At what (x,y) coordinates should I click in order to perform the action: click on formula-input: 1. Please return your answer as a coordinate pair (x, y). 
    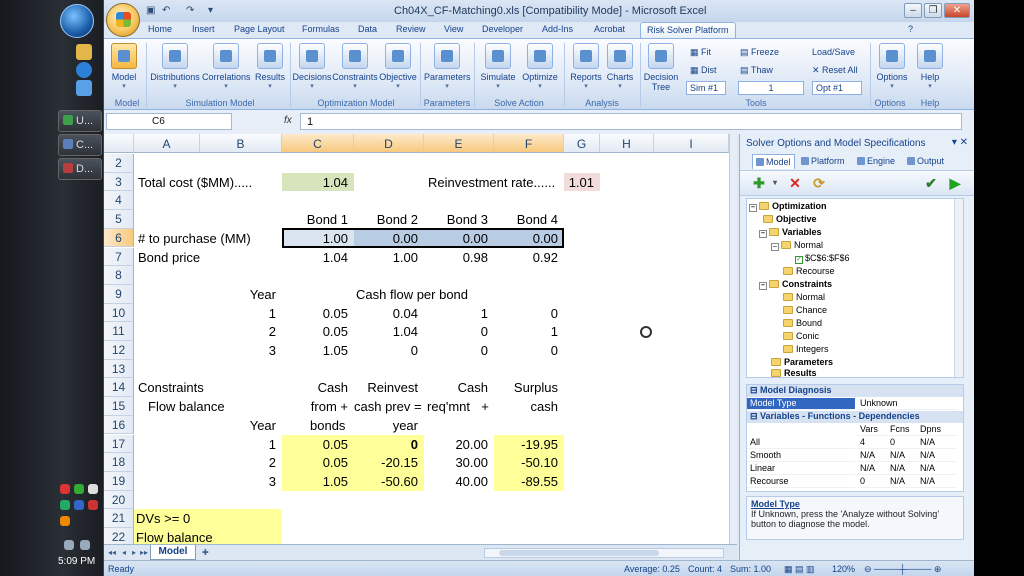
    Looking at the image, I should click on (631, 121).